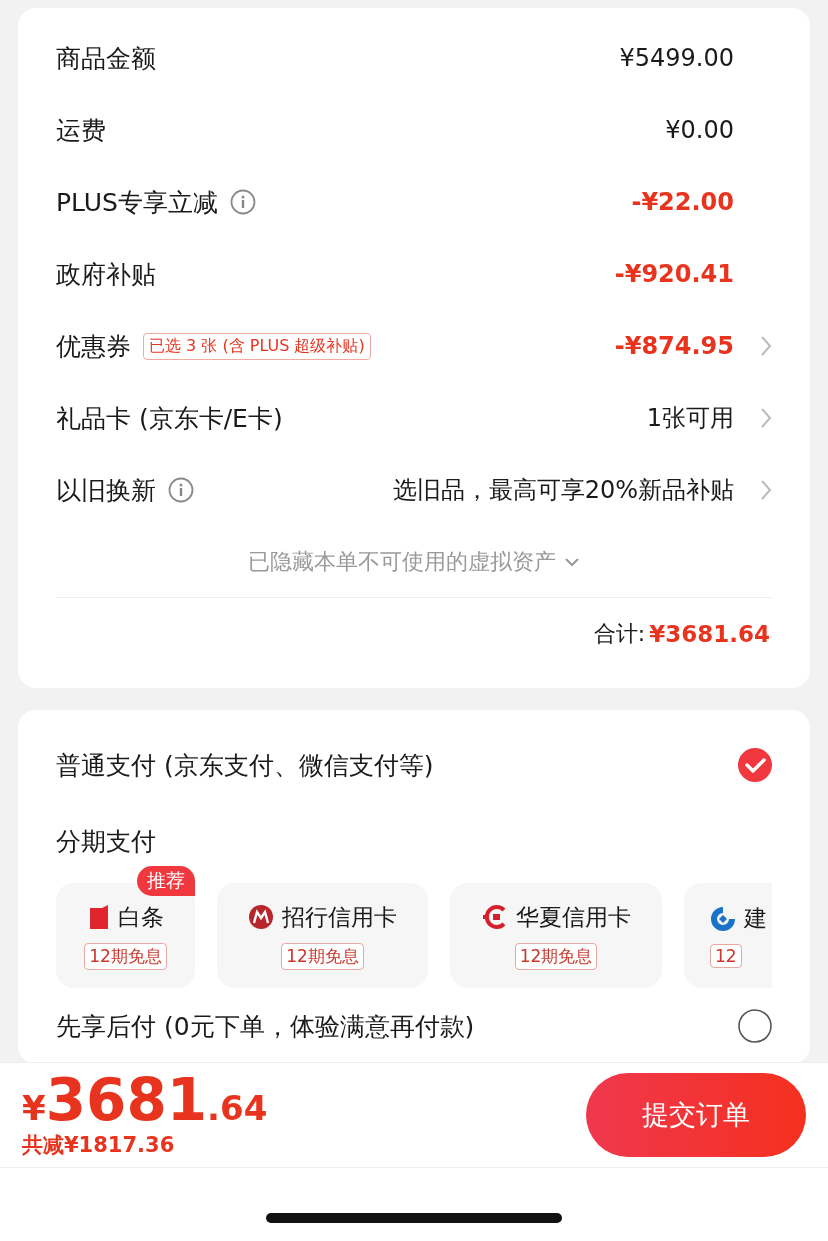  What do you see at coordinates (699, 130) in the screenshot?
I see `row-value: ¥0.00` at bounding box center [699, 130].